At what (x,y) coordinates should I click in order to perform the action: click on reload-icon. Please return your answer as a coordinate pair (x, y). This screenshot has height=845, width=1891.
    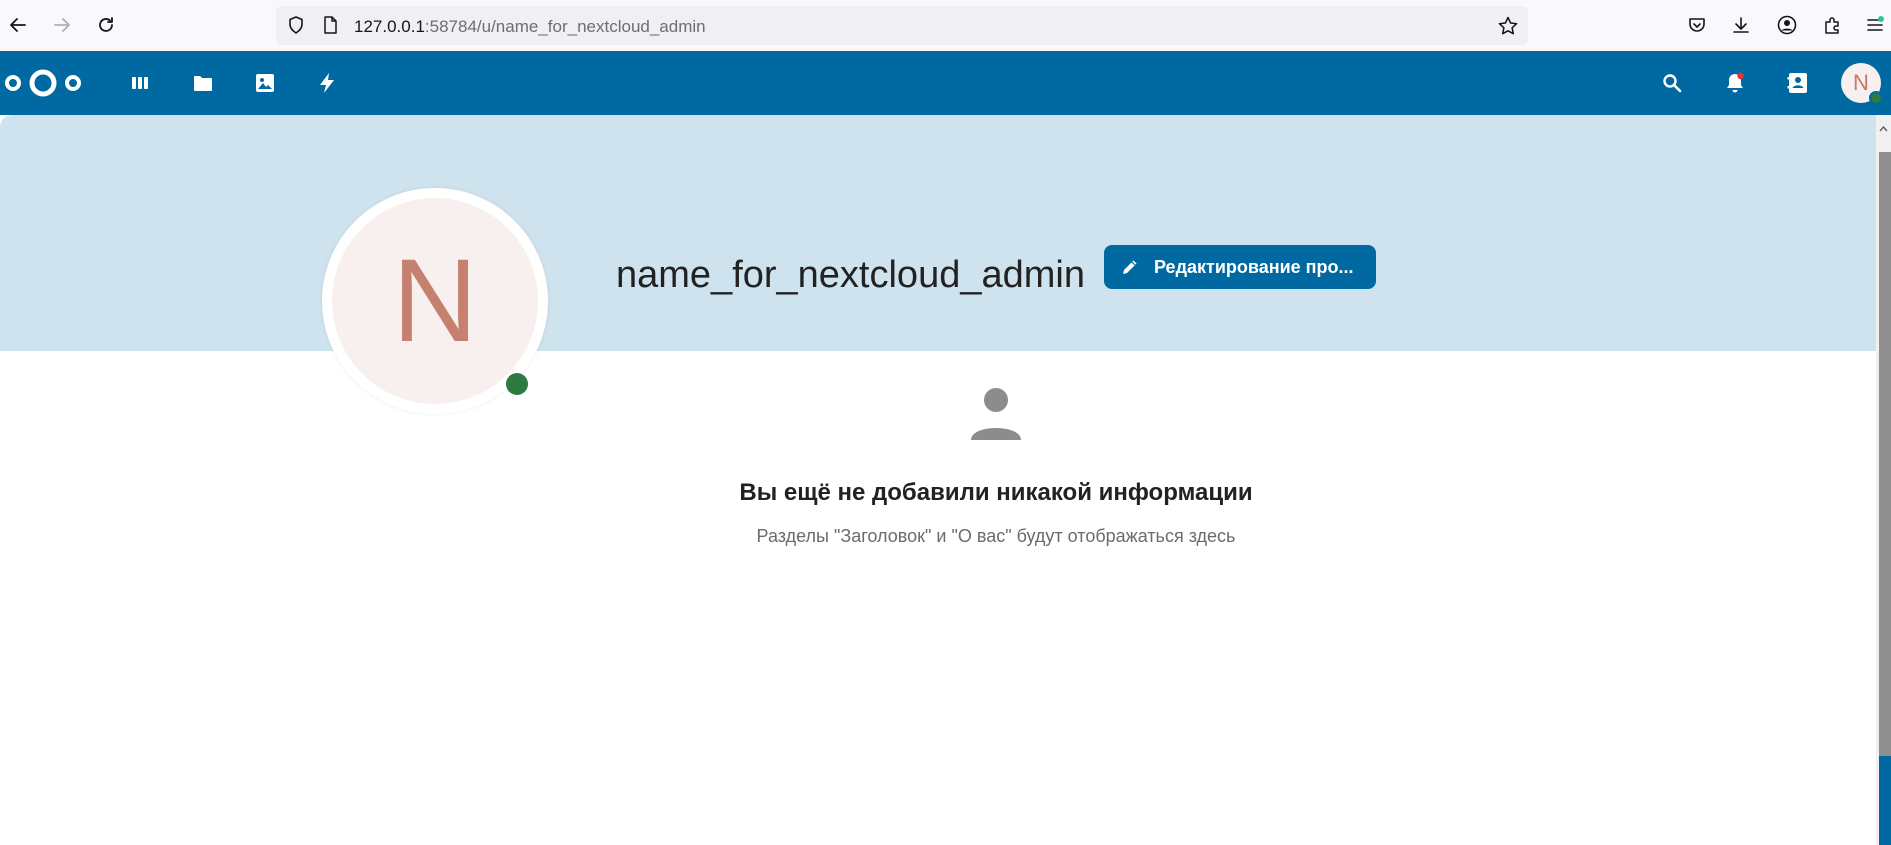
    Looking at the image, I should click on (106, 25).